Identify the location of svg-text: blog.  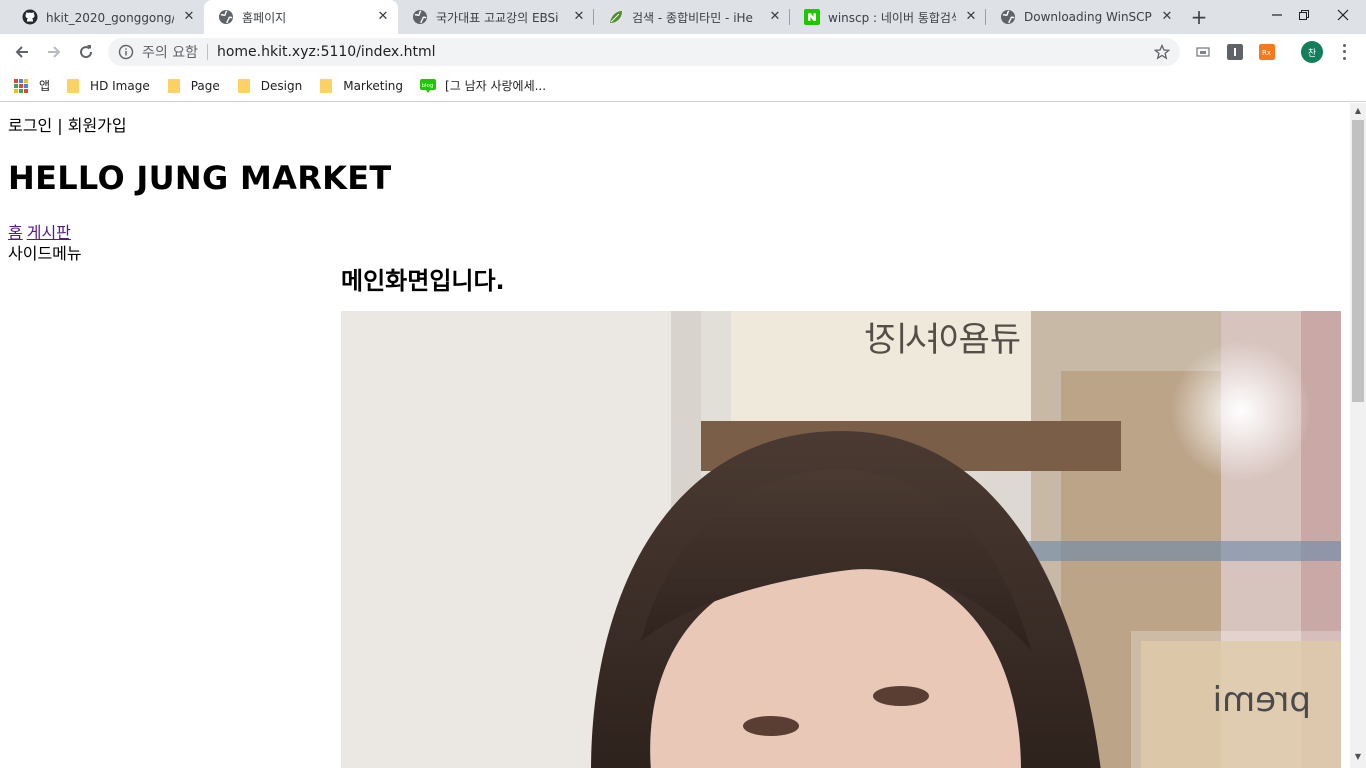
(428, 86).